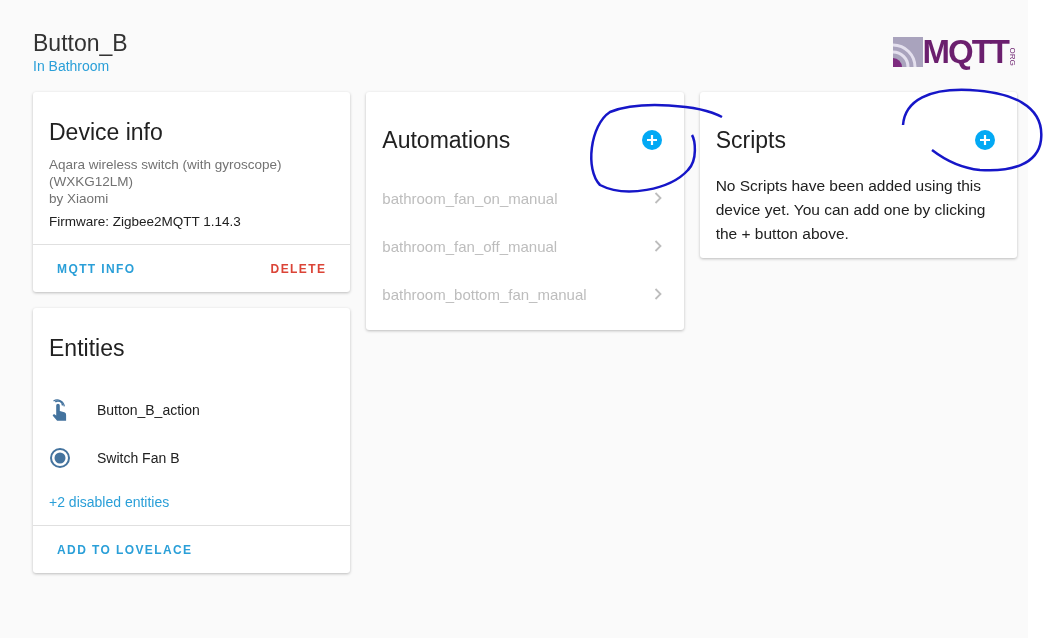 The height and width of the screenshot is (638, 1043). Describe the element at coordinates (71, 66) in the screenshot. I see `area-link: In Bathroom` at that location.